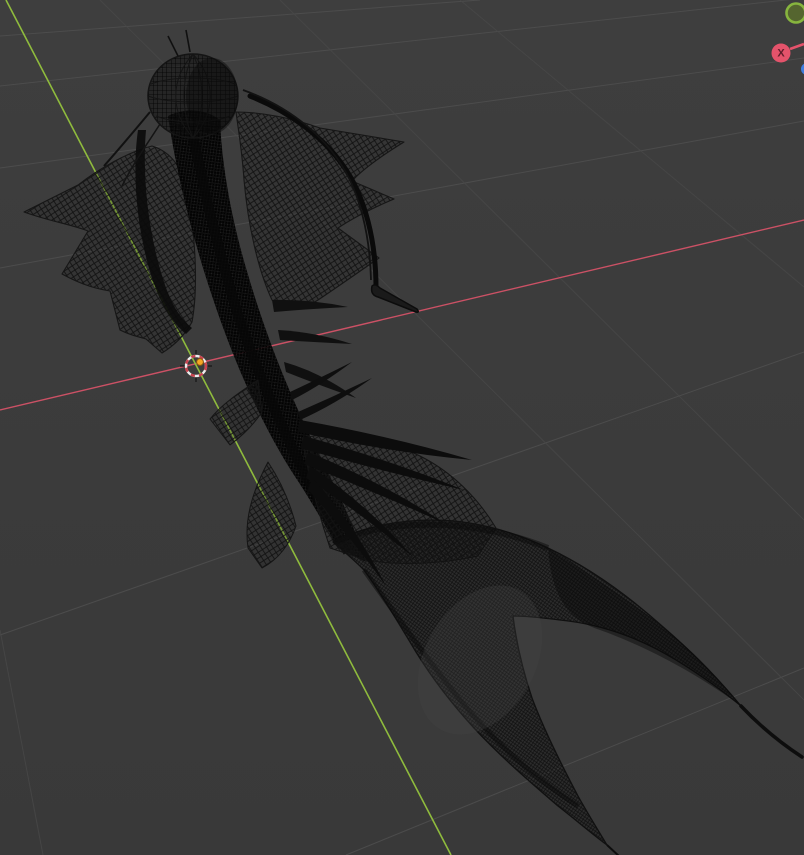 Image resolution: width=804 pixels, height=855 pixels. I want to click on left-mid-fin, so click(236, 412).